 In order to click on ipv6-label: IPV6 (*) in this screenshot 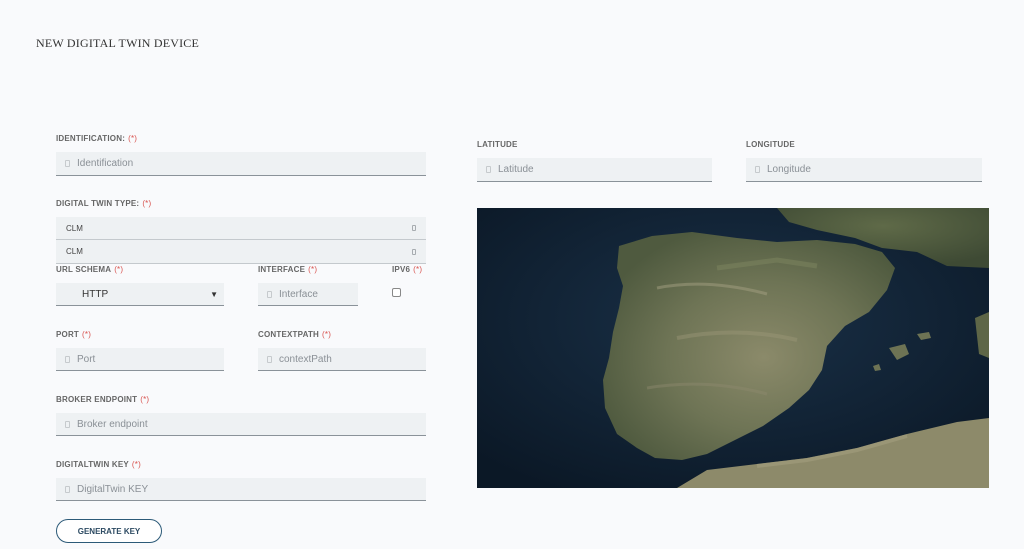, I will do `click(407, 269)`.